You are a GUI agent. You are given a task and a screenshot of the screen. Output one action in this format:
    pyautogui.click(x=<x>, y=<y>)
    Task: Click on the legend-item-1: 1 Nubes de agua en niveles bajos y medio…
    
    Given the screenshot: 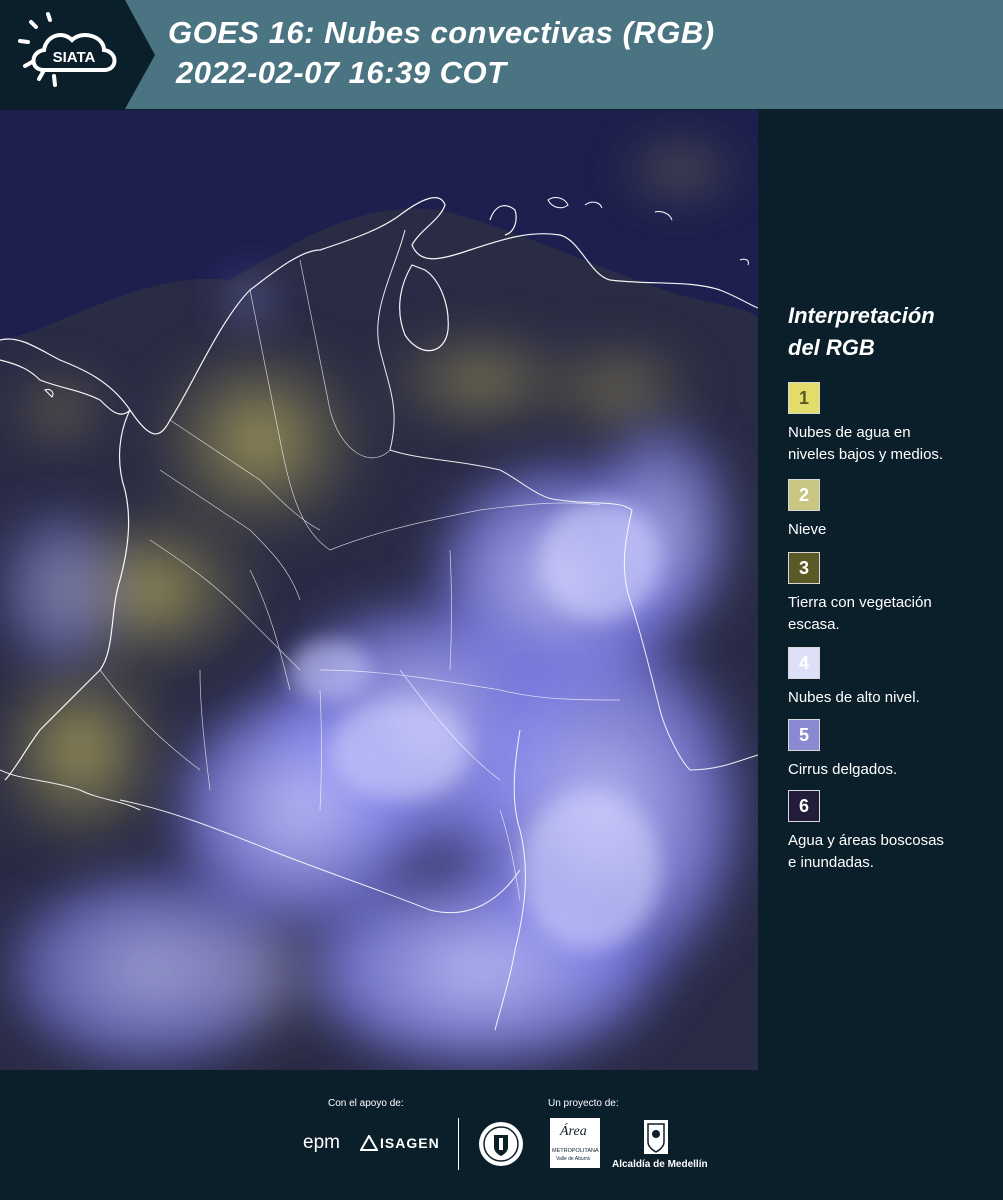 What is the action you would take?
    pyautogui.click(x=888, y=424)
    